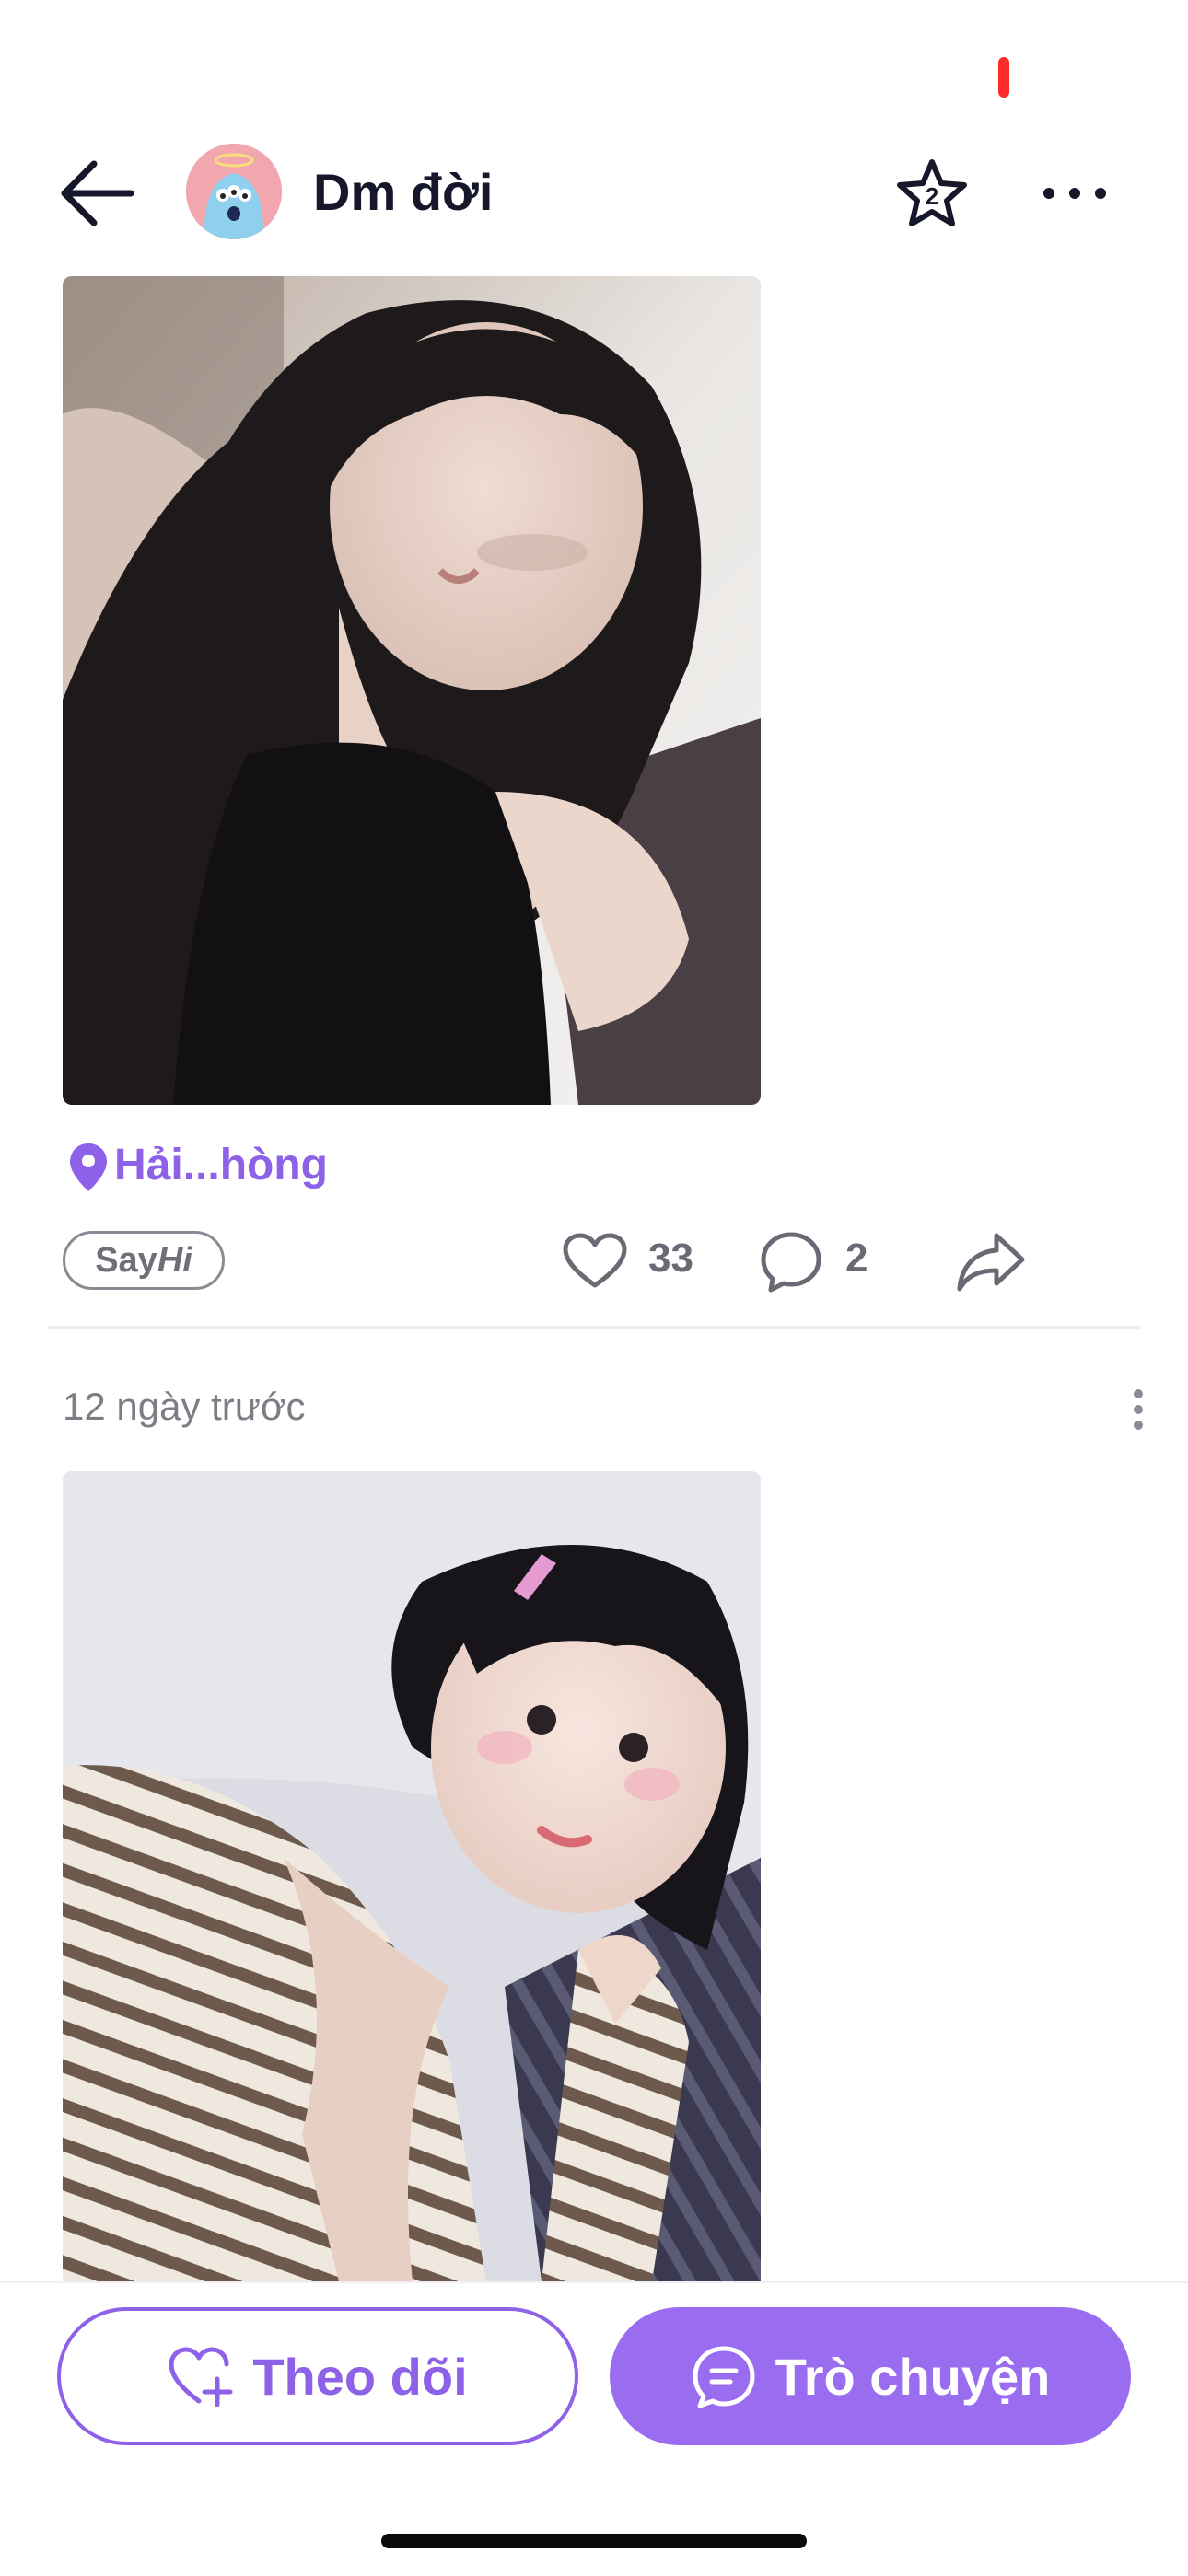  I want to click on post-menu-button, so click(1138, 1410).